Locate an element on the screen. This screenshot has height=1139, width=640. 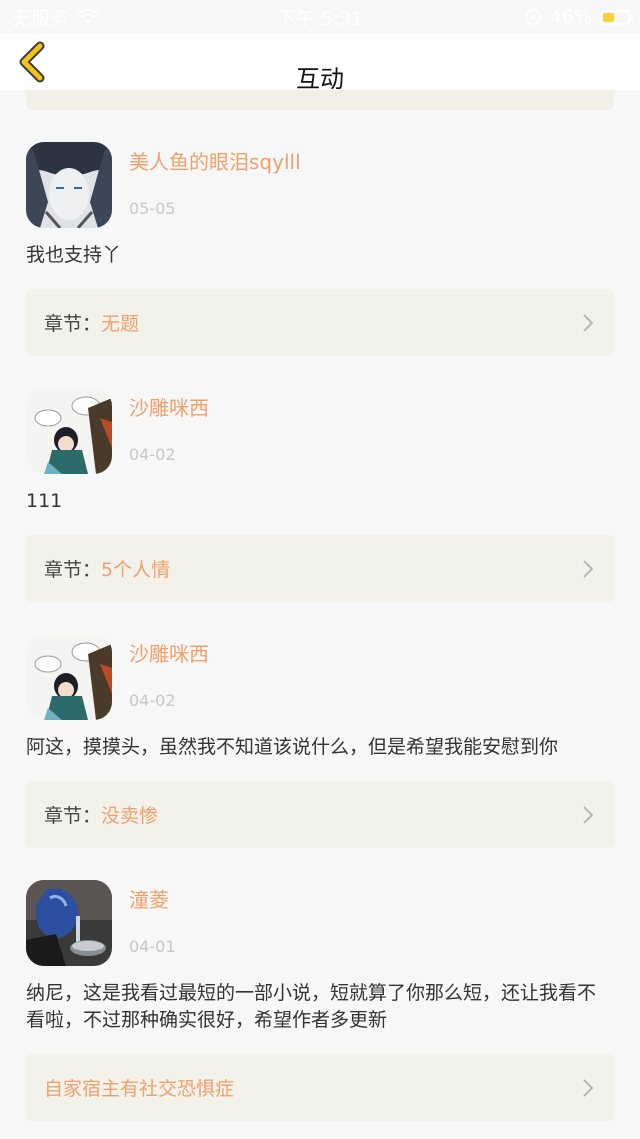
user-meta: 美人鱼的眼泪sqylll 05-05 is located at coordinates (215, 185).